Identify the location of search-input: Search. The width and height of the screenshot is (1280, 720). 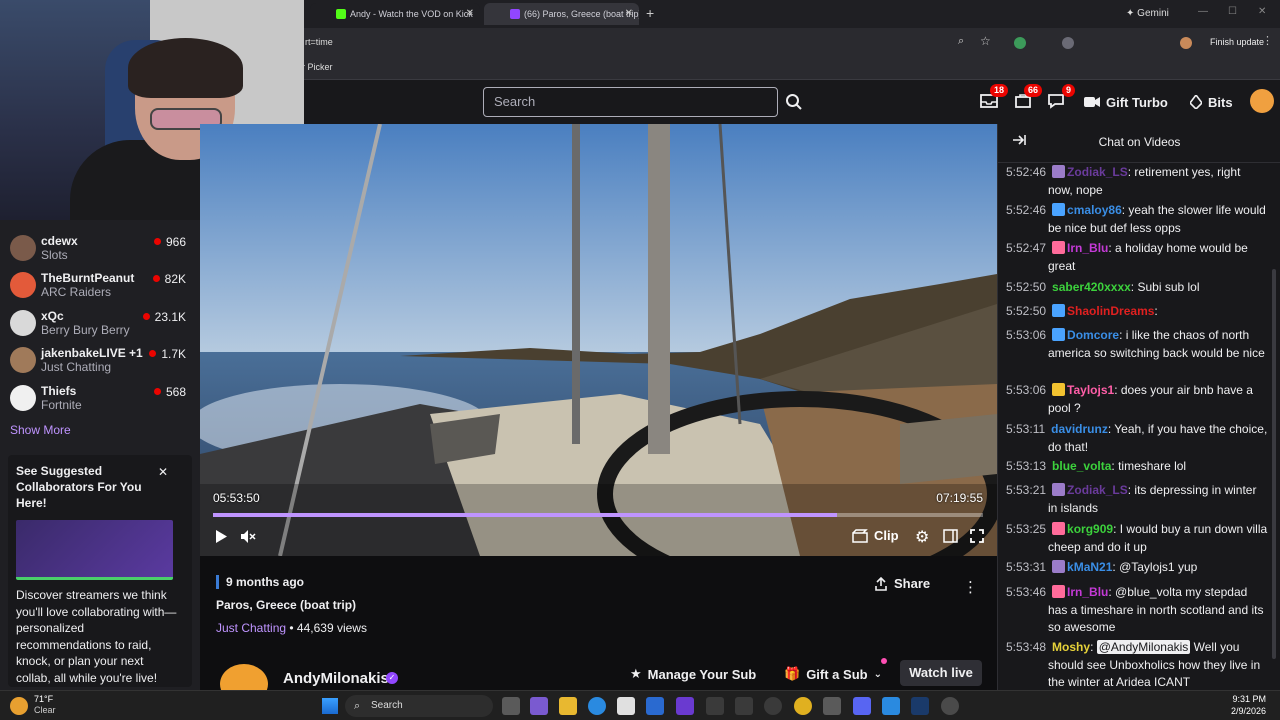
(630, 102).